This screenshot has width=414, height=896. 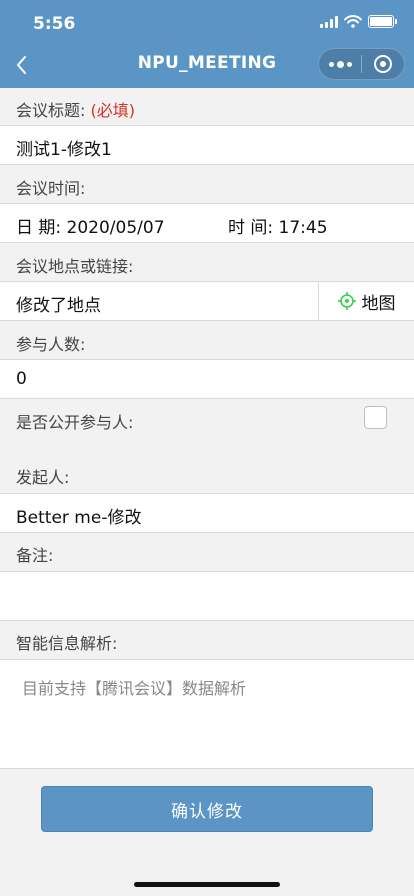 What do you see at coordinates (35, 555) in the screenshot?
I see `notes-label: 备注:` at bounding box center [35, 555].